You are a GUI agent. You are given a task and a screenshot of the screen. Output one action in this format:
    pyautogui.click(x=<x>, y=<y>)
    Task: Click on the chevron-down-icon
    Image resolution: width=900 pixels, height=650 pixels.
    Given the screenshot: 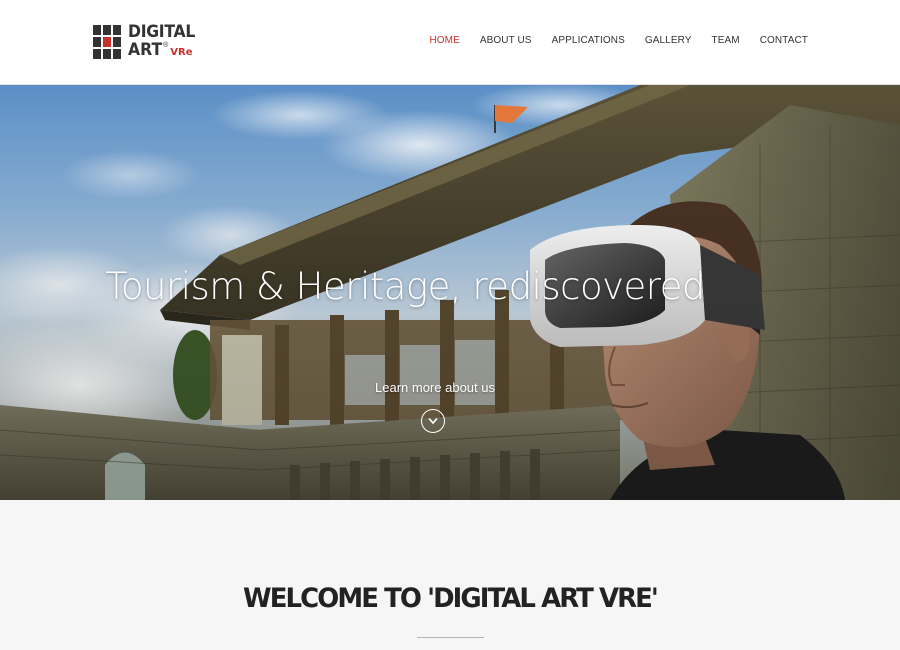 What is the action you would take?
    pyautogui.click(x=433, y=421)
    